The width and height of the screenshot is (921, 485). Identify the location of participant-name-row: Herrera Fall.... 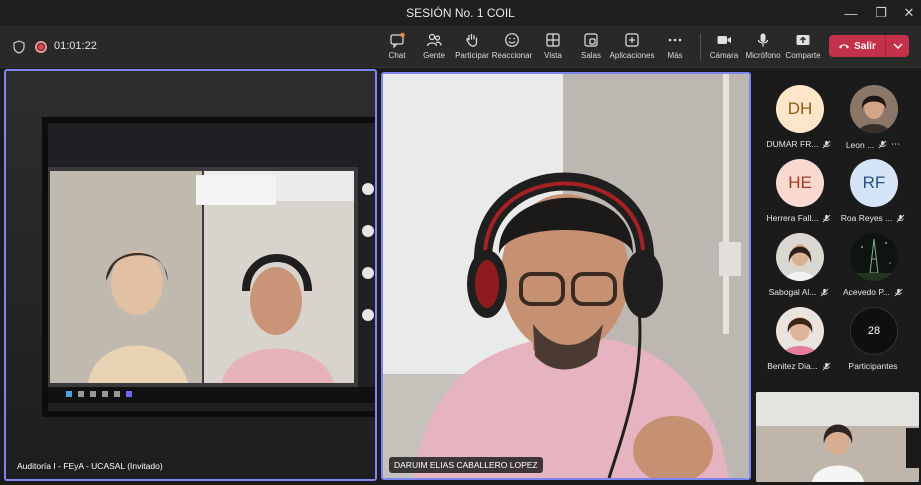
(799, 218).